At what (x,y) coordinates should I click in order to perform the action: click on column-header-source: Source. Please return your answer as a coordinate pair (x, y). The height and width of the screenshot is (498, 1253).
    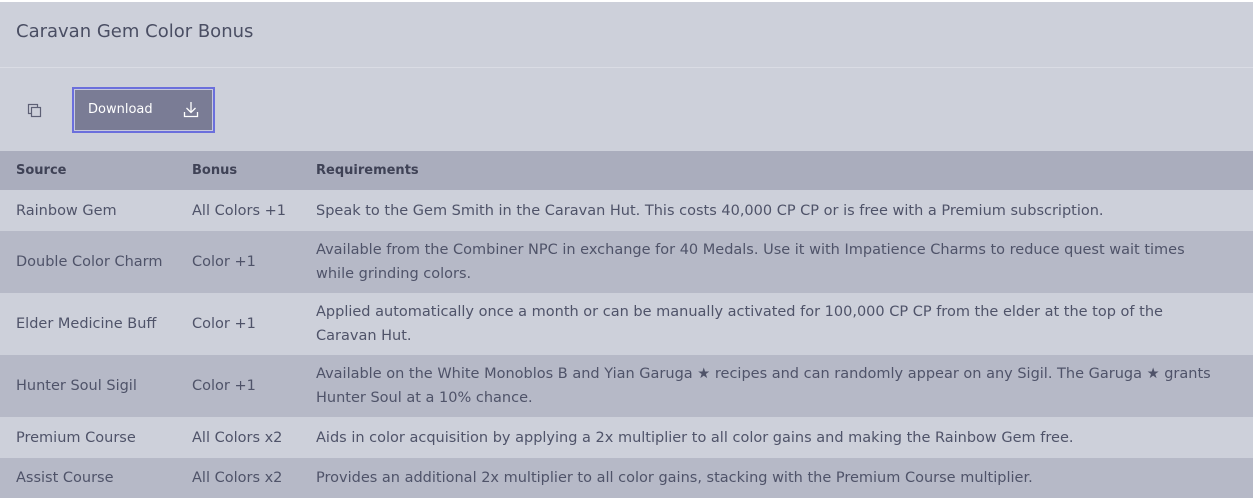
    Looking at the image, I should click on (88, 170).